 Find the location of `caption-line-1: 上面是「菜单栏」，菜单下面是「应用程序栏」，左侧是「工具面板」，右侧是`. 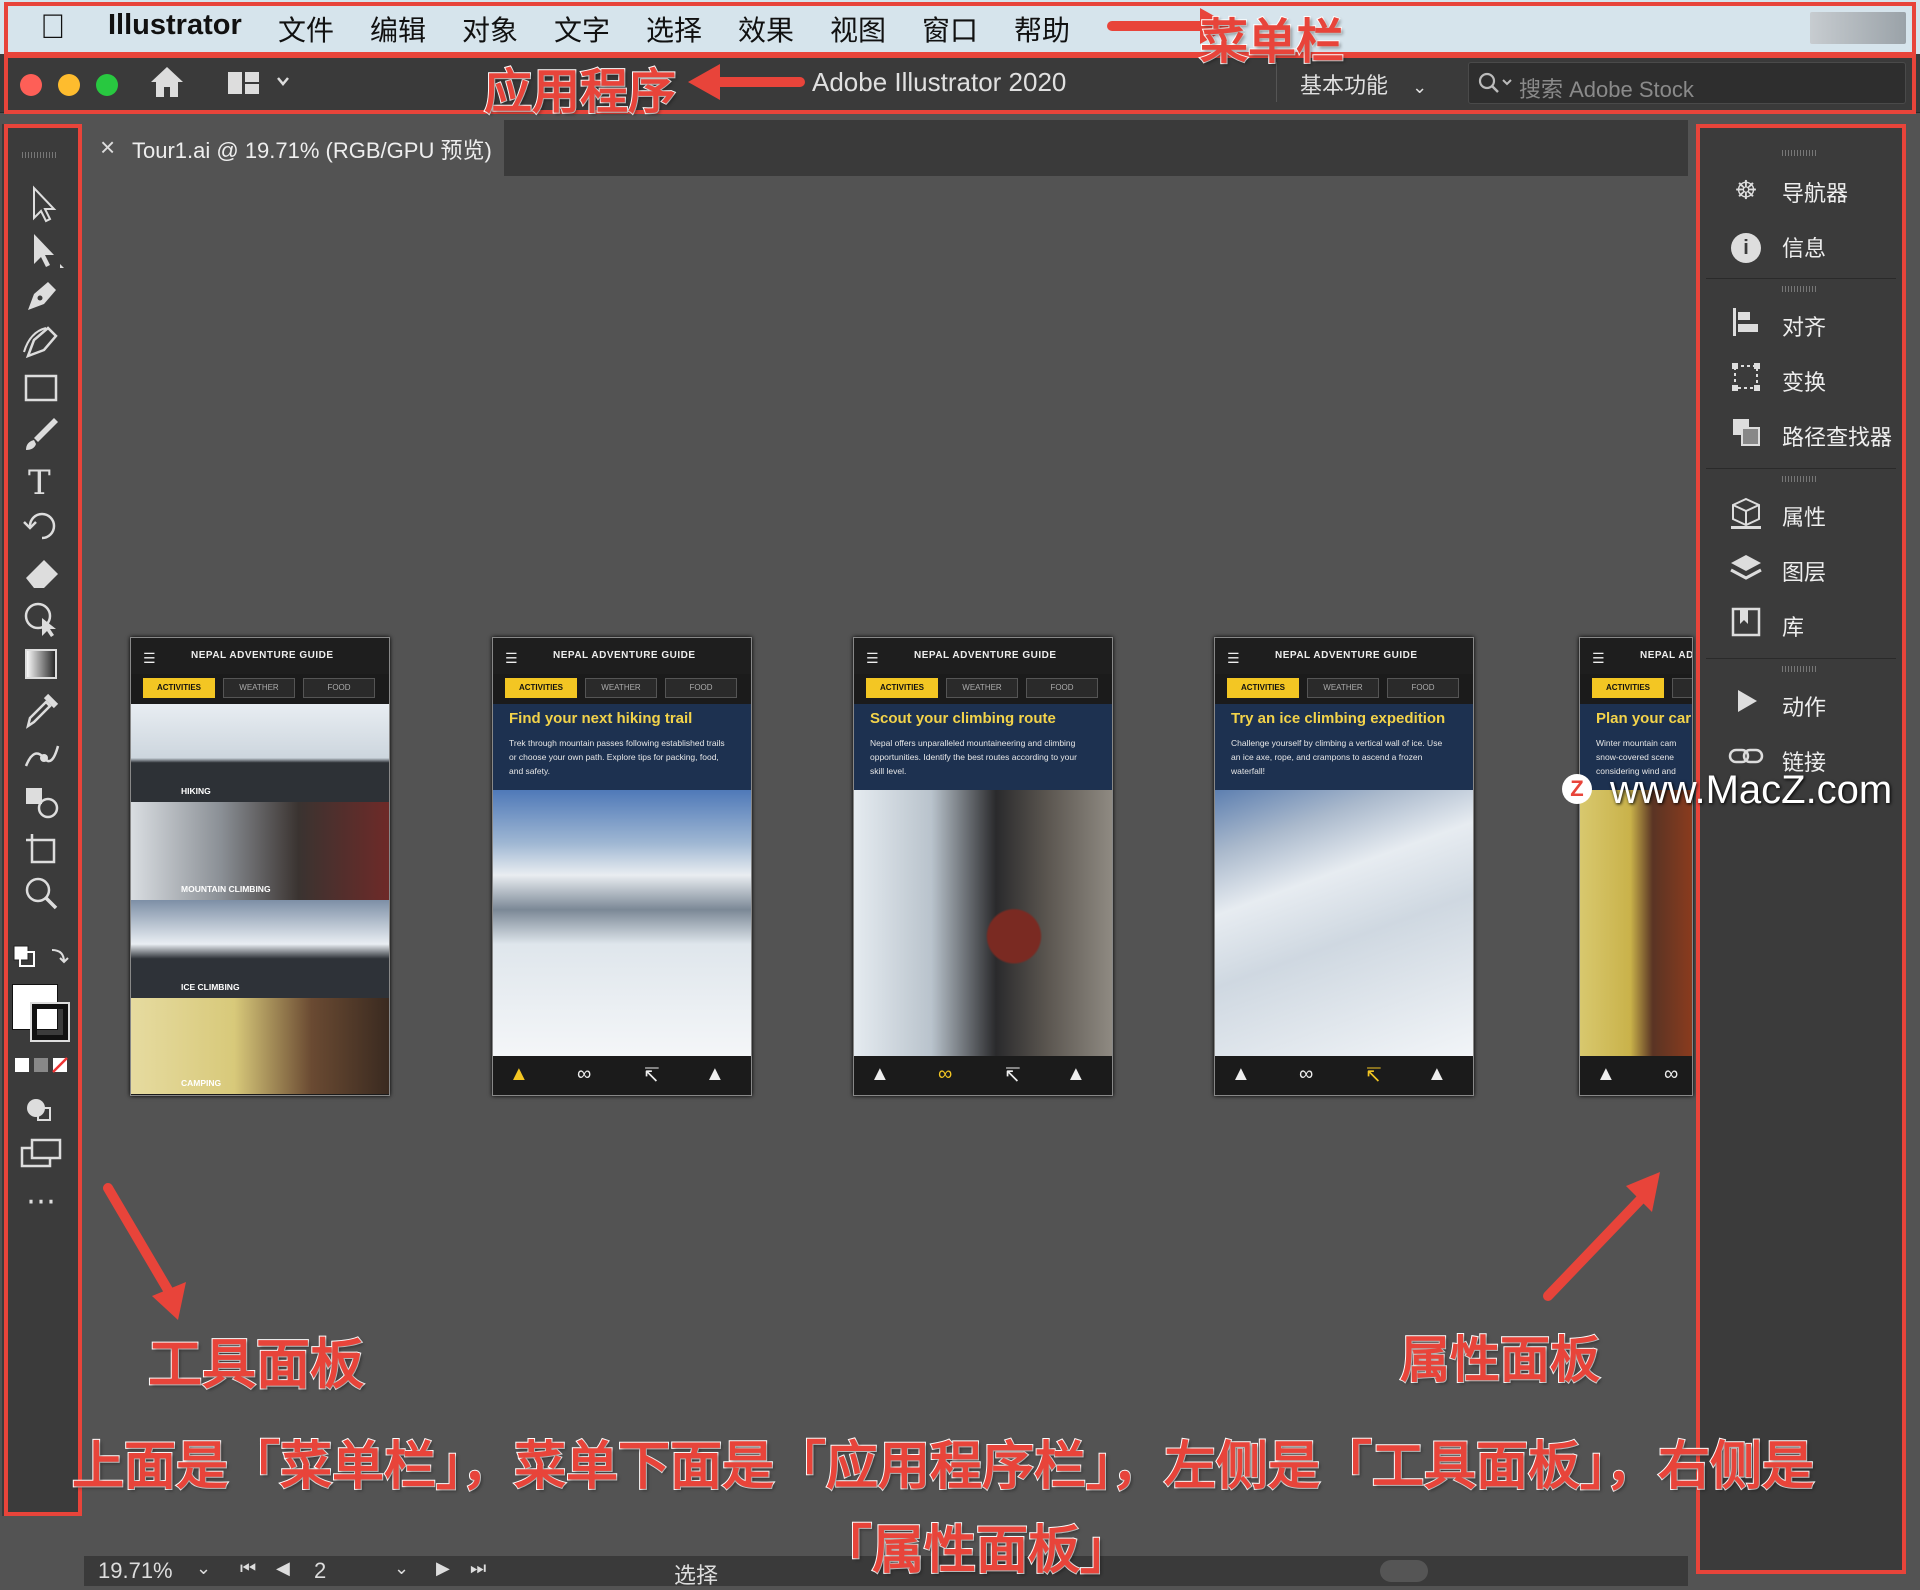

caption-line-1: 上面是「菜单栏」，菜单下面是「应用程序栏」，左侧是「工具面板」，右侧是 is located at coordinates (943, 1467).